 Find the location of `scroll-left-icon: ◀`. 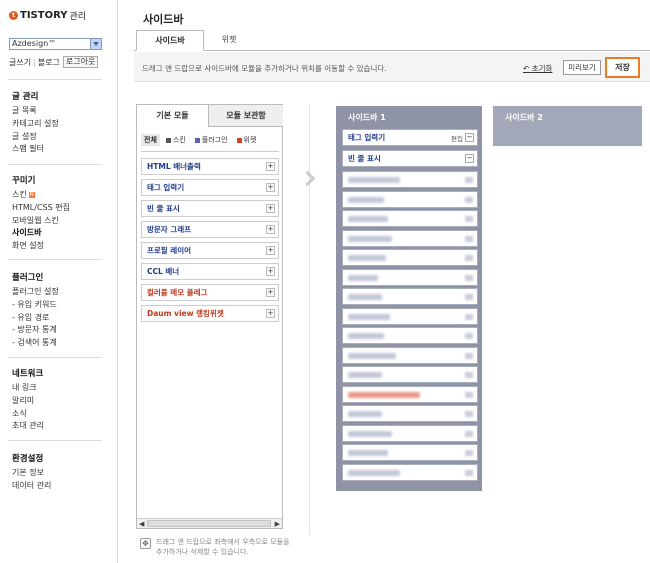

scroll-left-icon: ◀ is located at coordinates (141, 524).